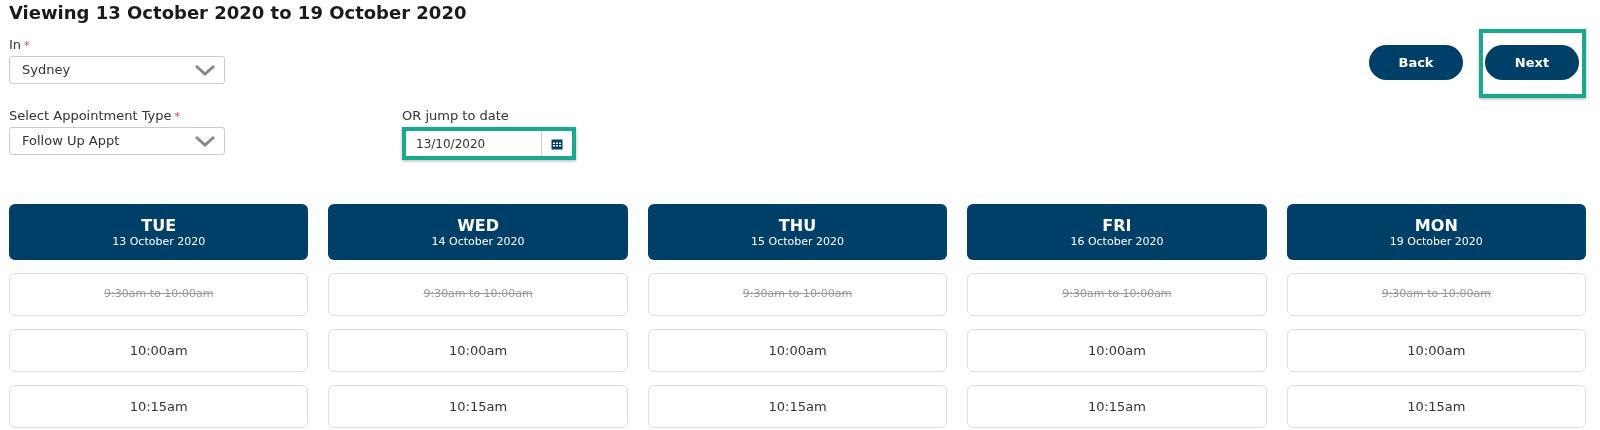  Describe the element at coordinates (797, 225) in the screenshot. I see `day-name: THU` at that location.